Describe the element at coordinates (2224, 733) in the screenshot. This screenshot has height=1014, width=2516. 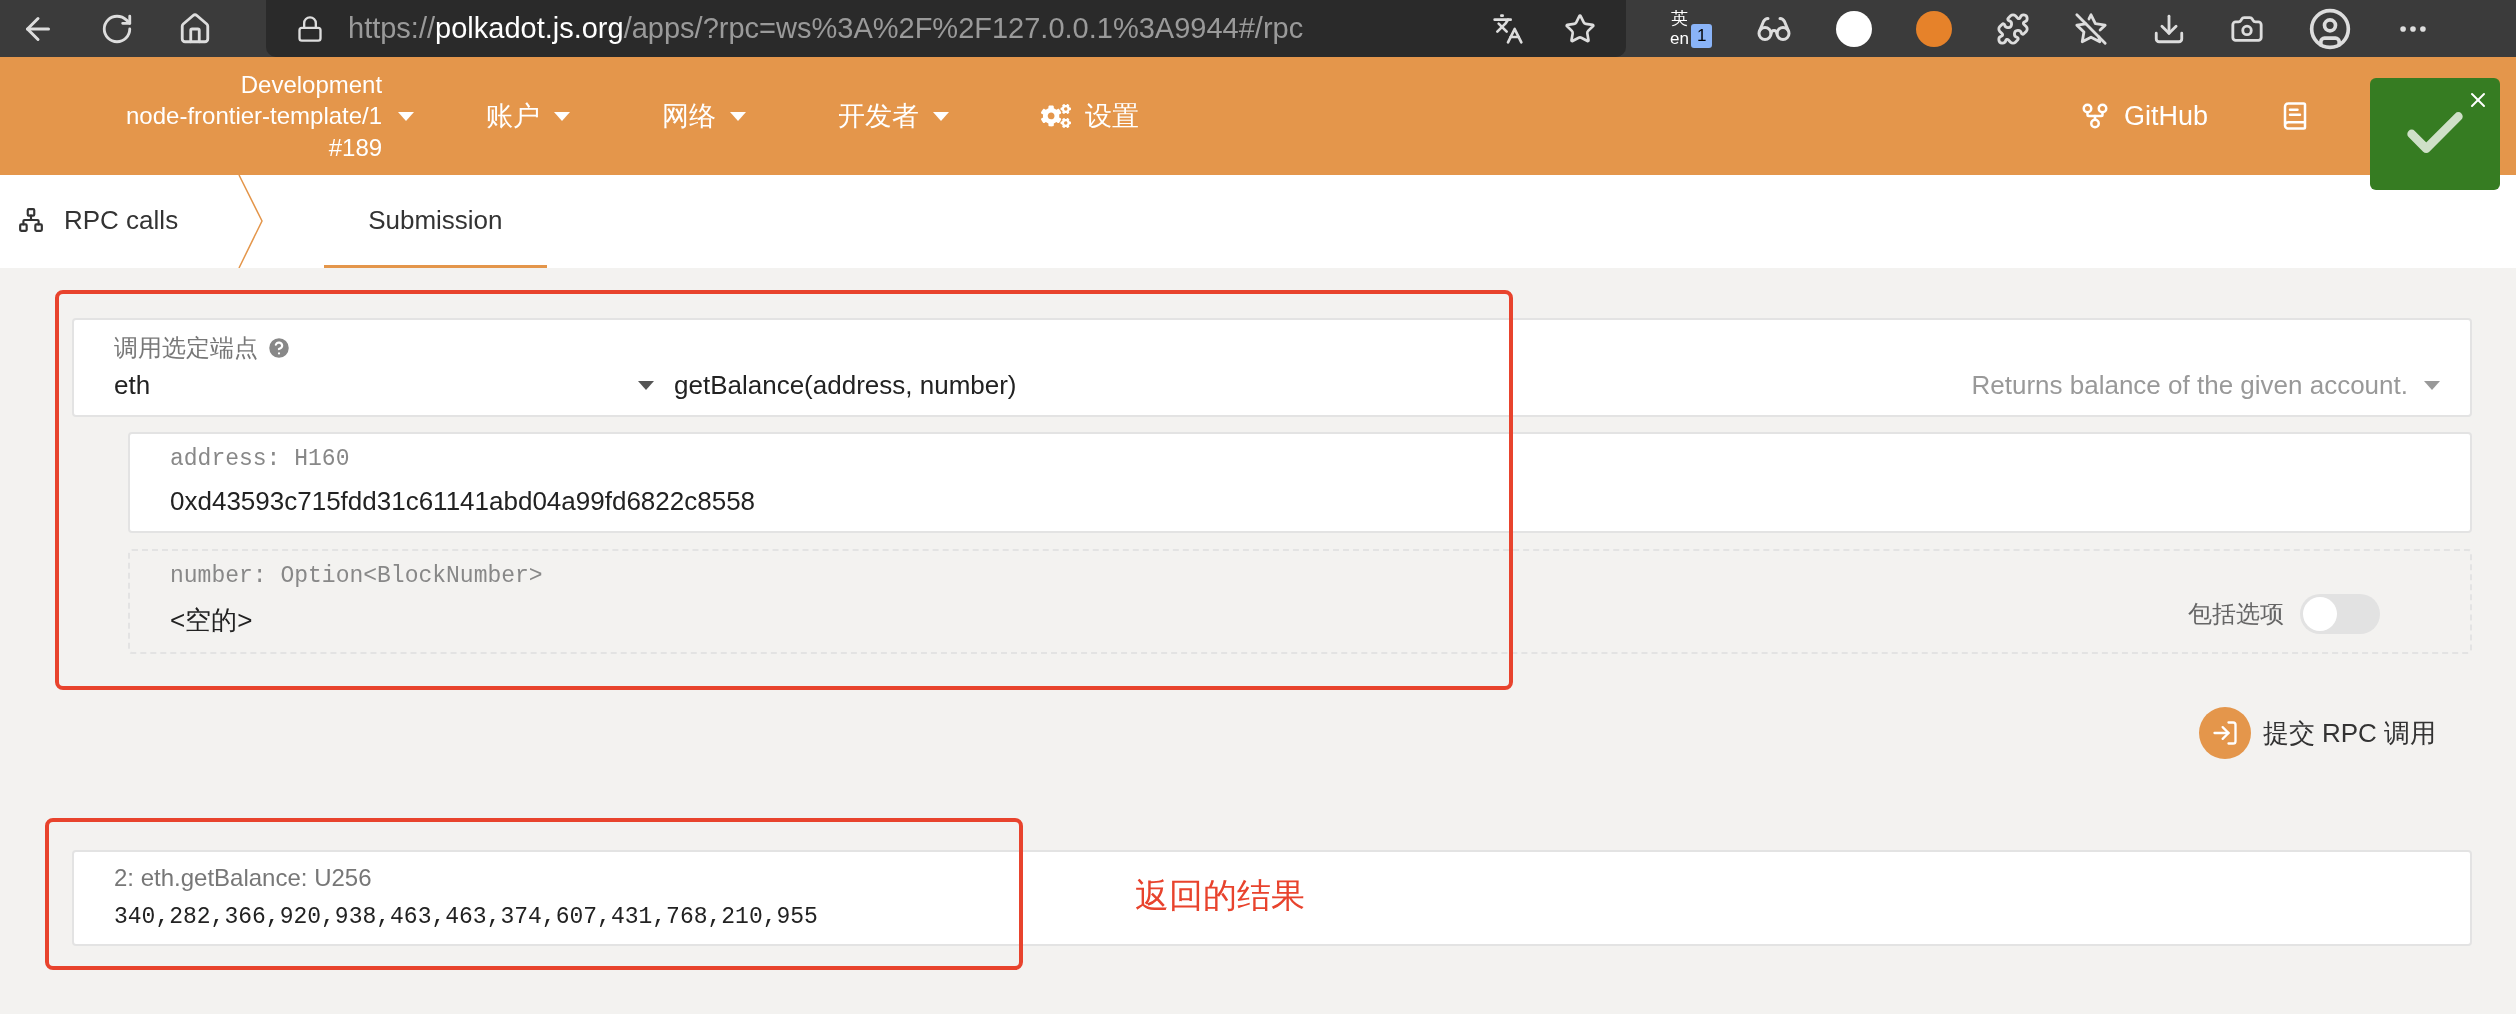
I see `submit-icon` at that location.